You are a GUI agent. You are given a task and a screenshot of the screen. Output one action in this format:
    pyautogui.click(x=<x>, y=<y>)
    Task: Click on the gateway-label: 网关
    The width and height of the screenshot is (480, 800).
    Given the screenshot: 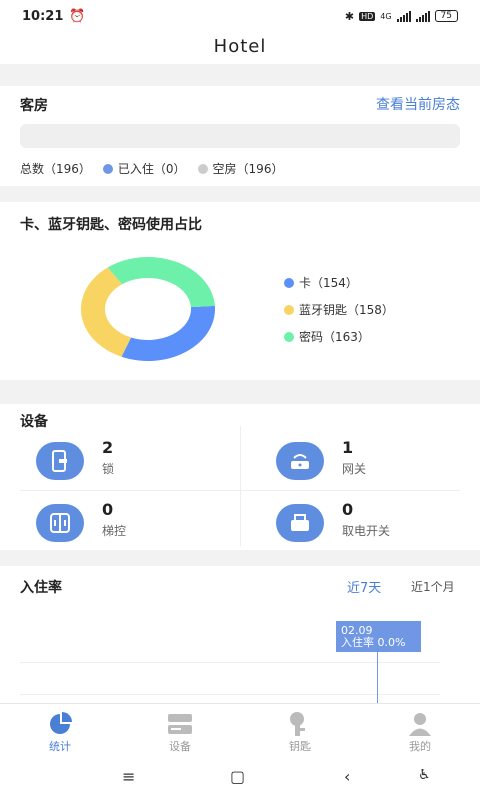 What is the action you would take?
    pyautogui.click(x=354, y=469)
    